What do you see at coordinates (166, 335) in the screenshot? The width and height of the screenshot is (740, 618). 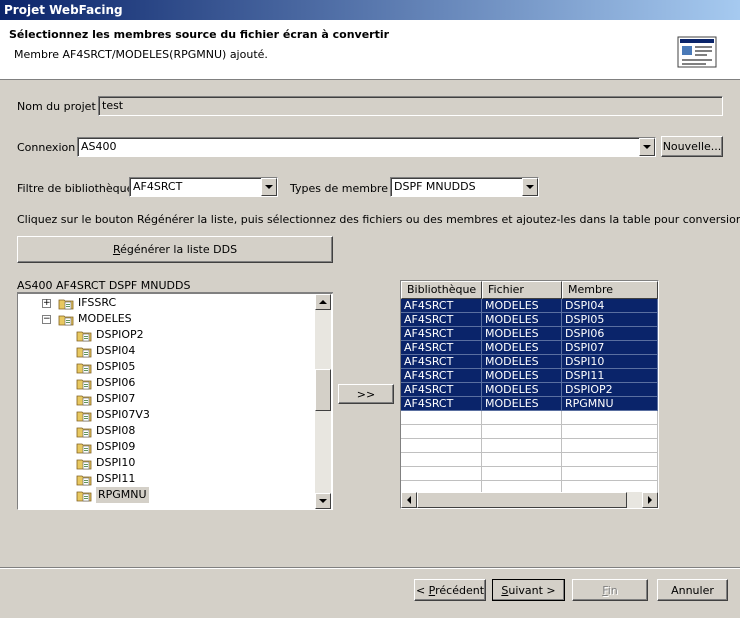 I see `tree-item: DSPIOP2` at bounding box center [166, 335].